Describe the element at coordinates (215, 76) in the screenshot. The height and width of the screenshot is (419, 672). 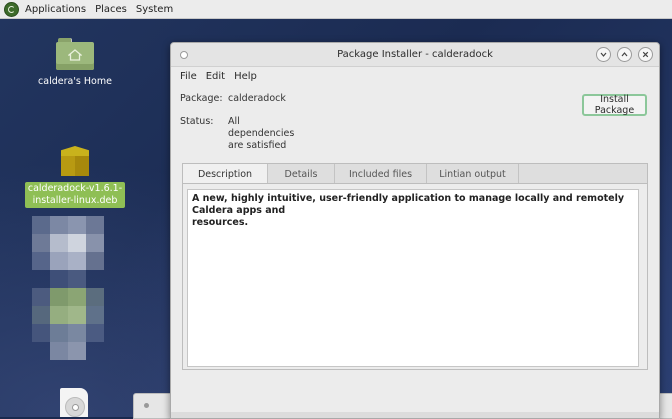
I see `menu-edit: Edit` at that location.